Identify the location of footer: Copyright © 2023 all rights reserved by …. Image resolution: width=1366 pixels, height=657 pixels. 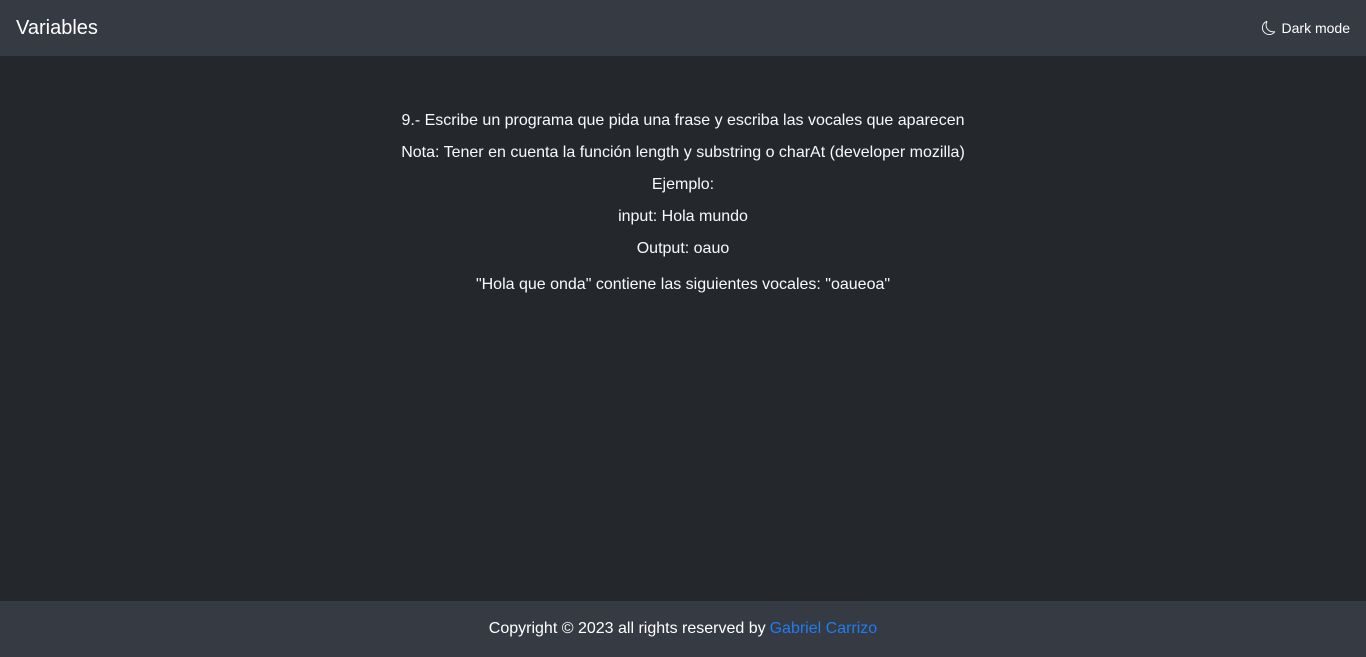
(683, 629).